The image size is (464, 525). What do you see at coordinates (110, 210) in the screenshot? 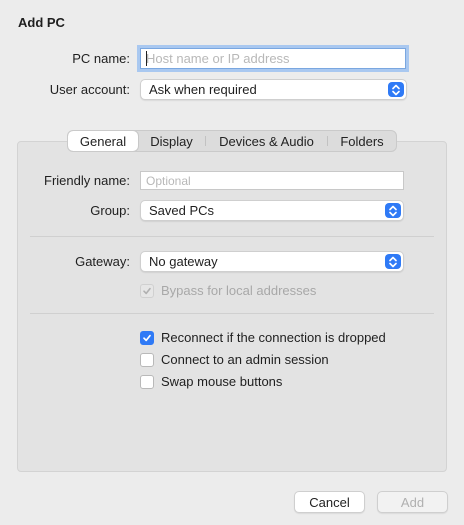
I see `group-label: Group:` at bounding box center [110, 210].